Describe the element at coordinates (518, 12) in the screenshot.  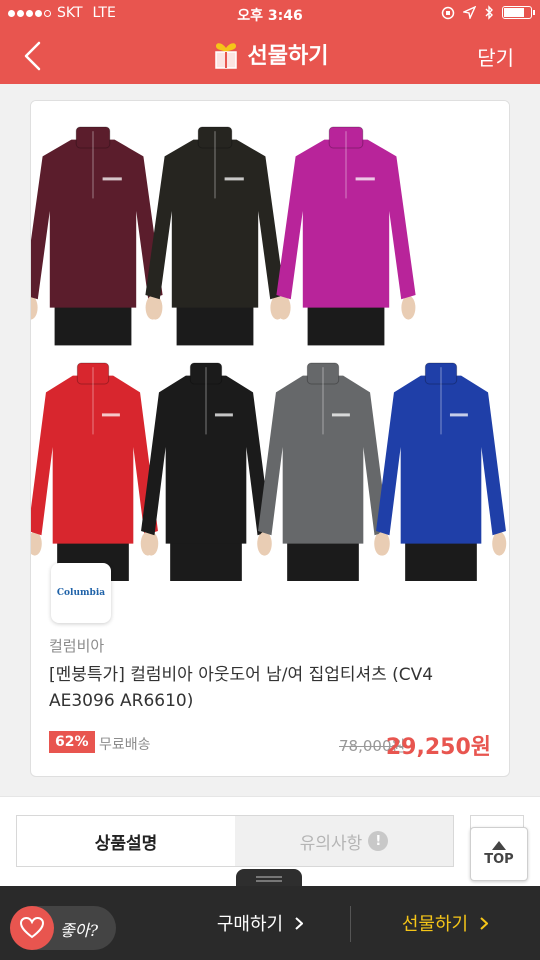
I see `battery-icon` at that location.